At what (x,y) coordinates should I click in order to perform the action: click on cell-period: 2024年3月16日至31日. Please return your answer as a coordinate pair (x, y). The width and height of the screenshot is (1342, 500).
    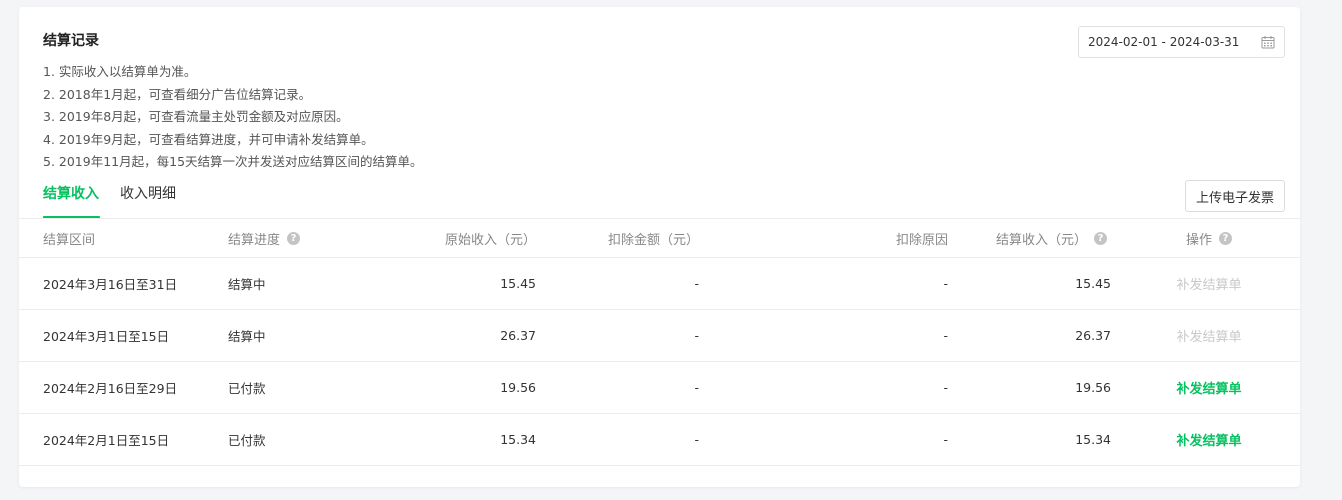
    Looking at the image, I should click on (110, 284).